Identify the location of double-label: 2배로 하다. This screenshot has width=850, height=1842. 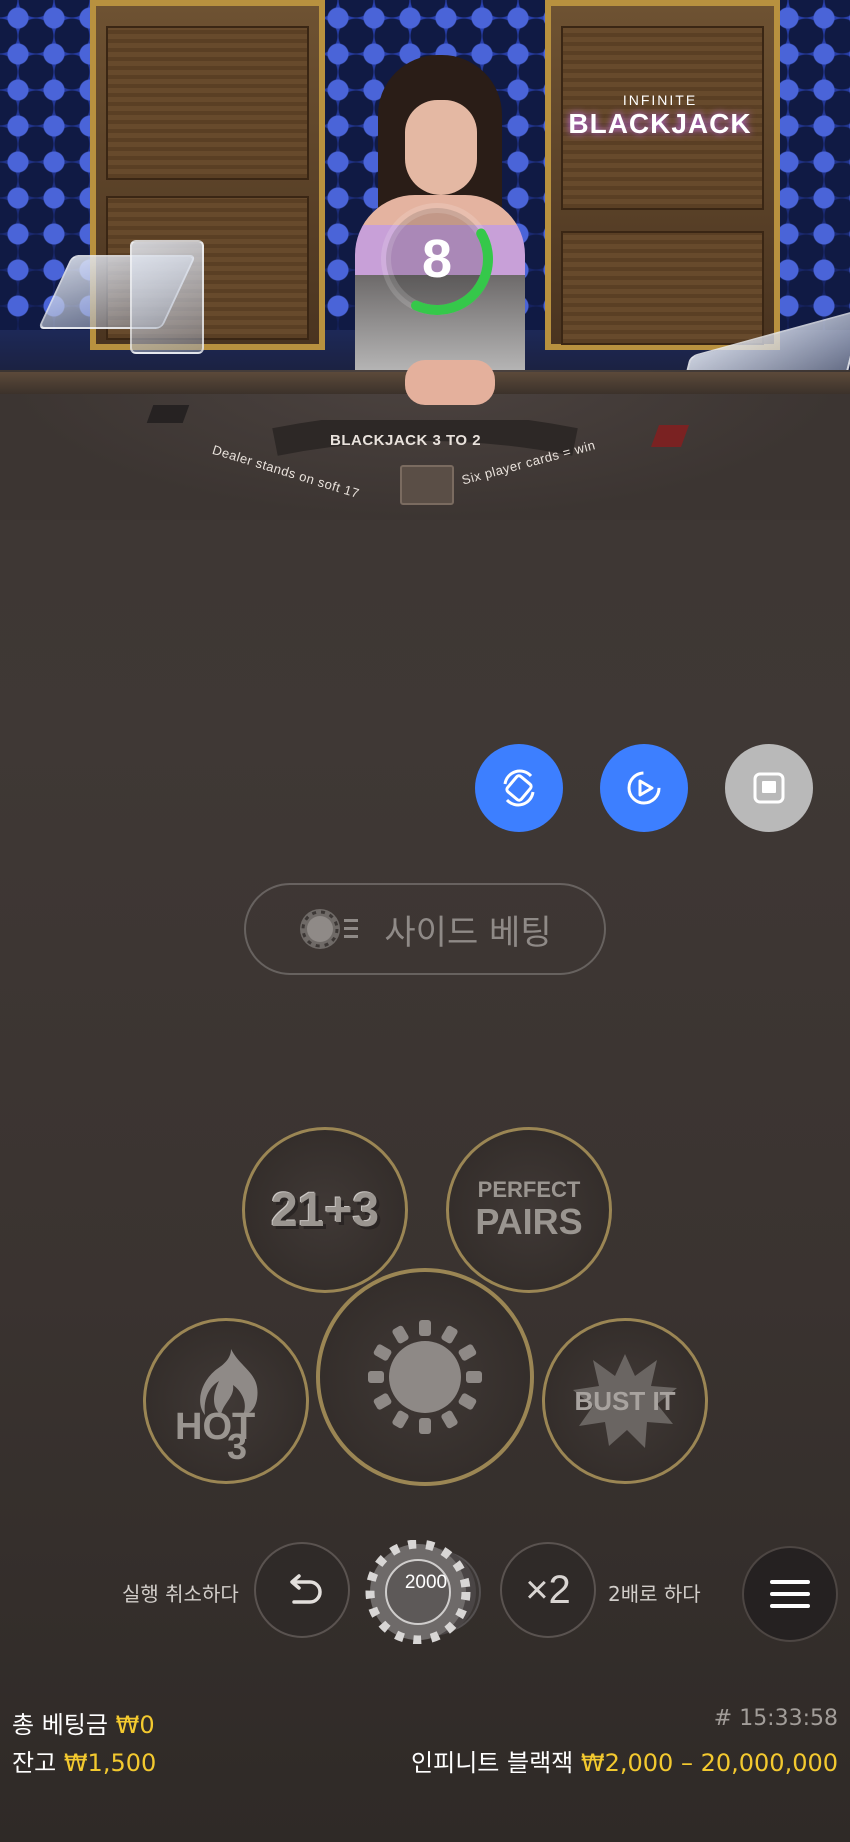
(654, 1594).